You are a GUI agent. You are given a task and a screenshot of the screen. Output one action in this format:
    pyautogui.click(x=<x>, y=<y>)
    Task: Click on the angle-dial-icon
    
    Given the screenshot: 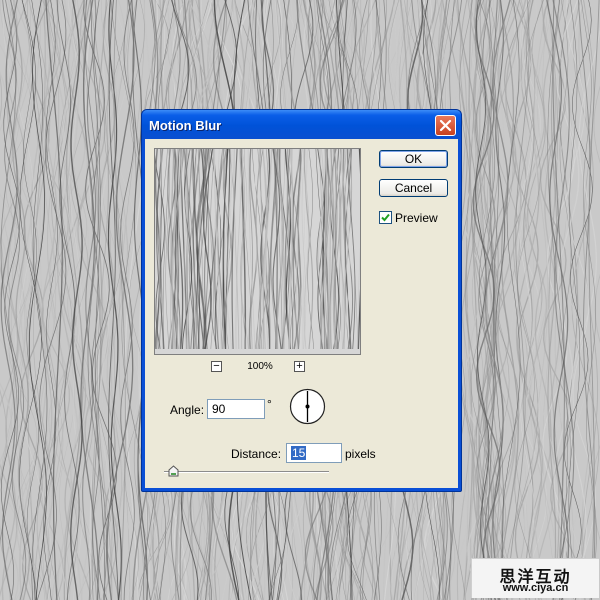 What is the action you would take?
    pyautogui.click(x=307, y=406)
    